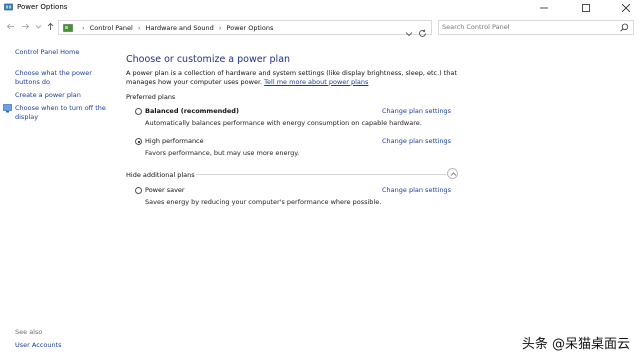 Image resolution: width=640 pixels, height=360 pixels. I want to click on control-panel-icon, so click(68, 28).